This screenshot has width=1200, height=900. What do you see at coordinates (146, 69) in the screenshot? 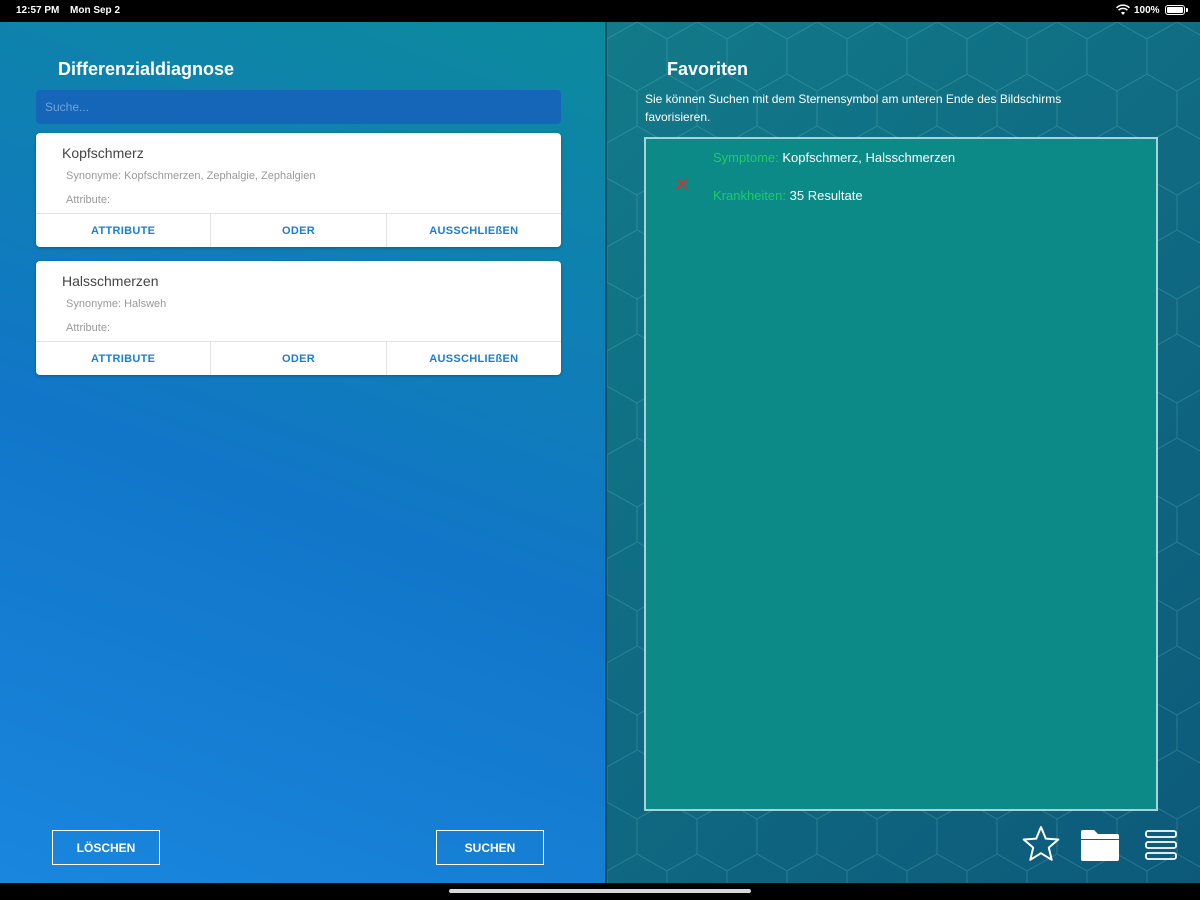
I see `page-title: Differenzialdiagnose` at bounding box center [146, 69].